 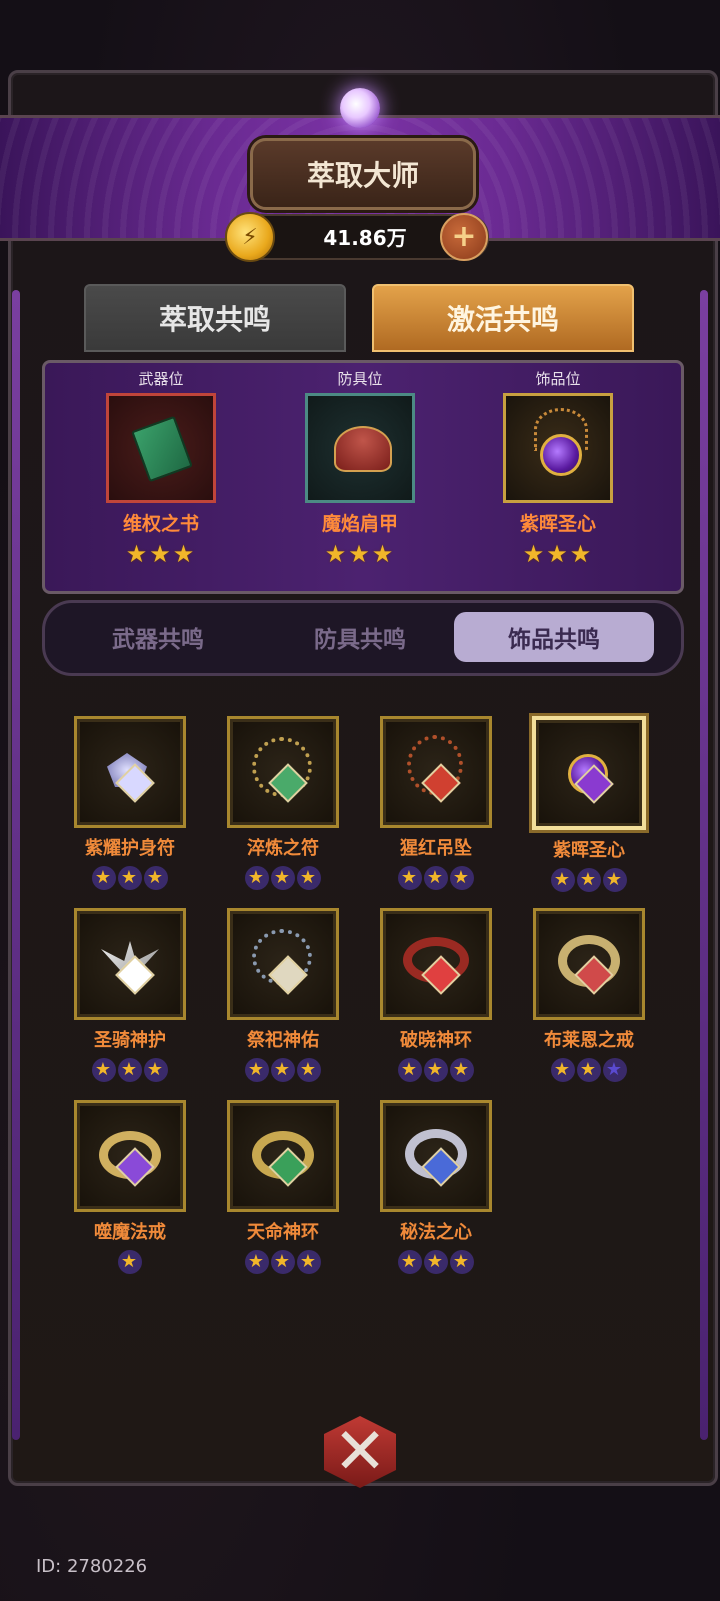 I want to click on left-border-accent, so click(x=16, y=865).